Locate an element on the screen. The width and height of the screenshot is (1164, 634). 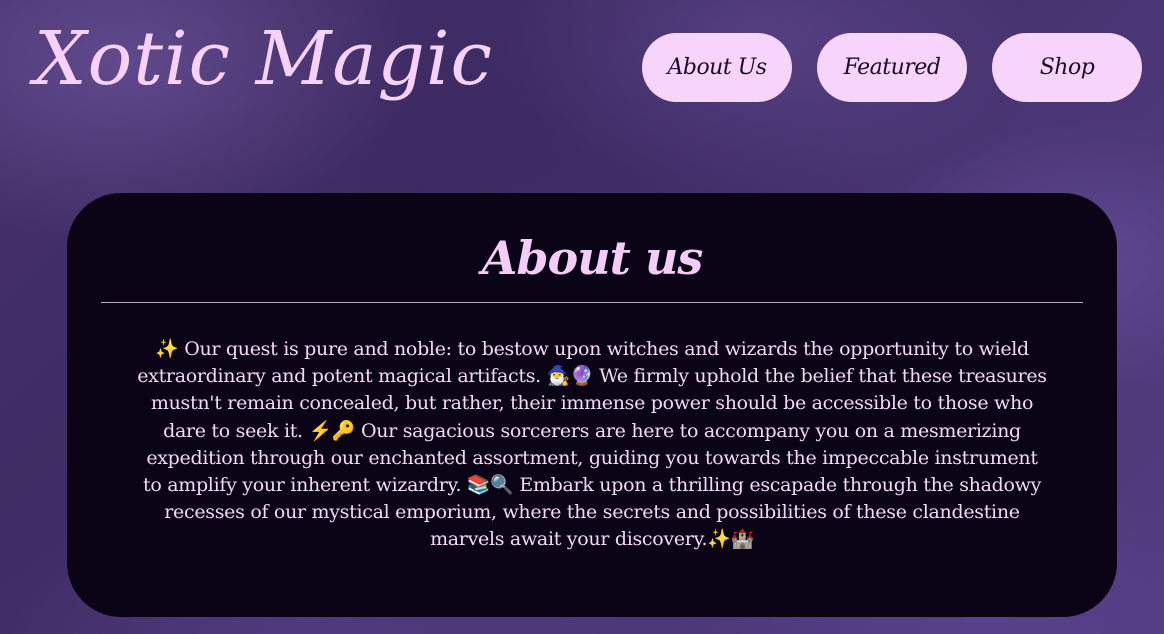
nav-about-us-button: About Us is located at coordinates (717, 67).